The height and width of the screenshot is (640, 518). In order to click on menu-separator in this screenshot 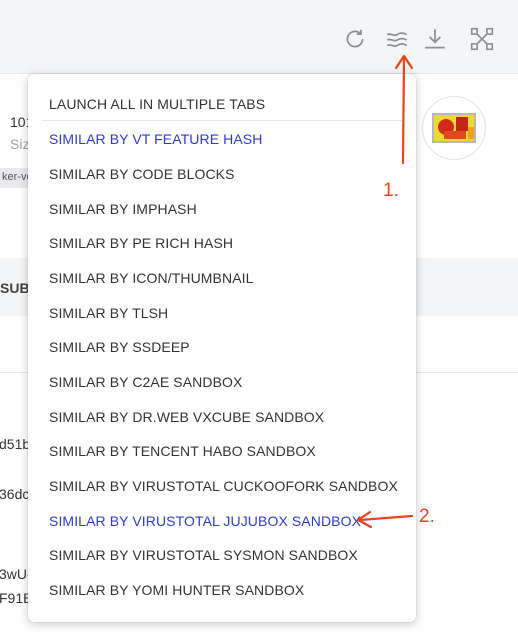, I will do `click(222, 120)`.